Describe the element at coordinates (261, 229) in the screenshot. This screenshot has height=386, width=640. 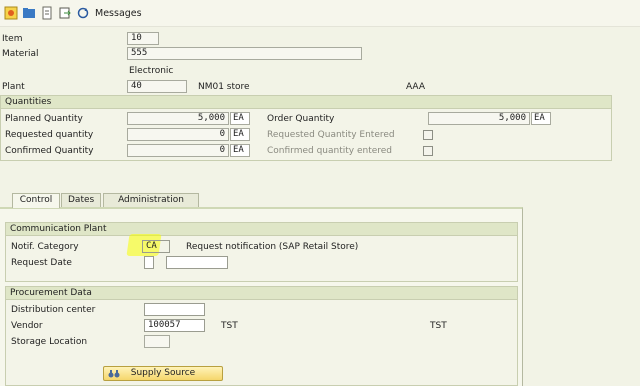
I see `communication-plant-header: Communication Plant` at that location.